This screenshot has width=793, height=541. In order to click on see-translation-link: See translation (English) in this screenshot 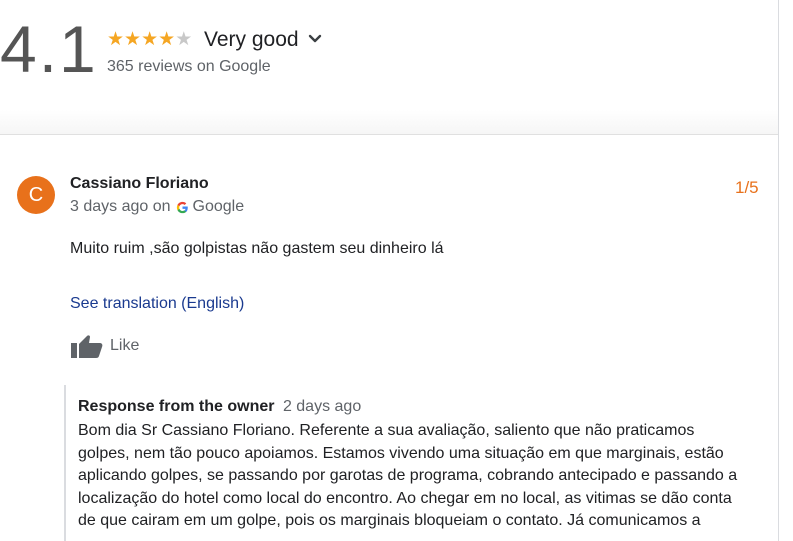, I will do `click(157, 304)`.